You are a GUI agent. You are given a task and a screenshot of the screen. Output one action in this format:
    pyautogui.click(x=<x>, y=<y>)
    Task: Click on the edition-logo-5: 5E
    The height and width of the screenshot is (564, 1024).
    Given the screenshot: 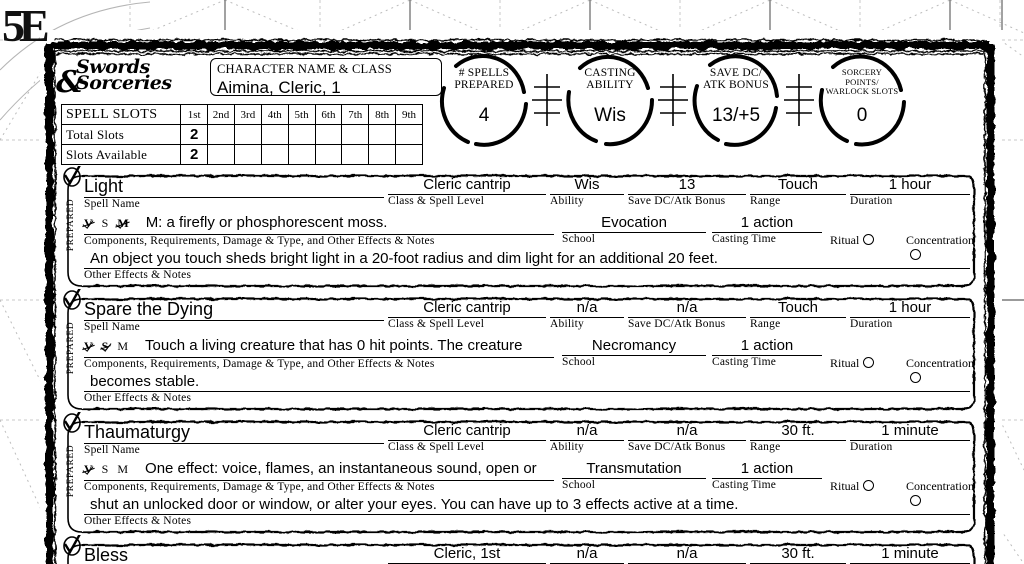 What is the action you would take?
    pyautogui.click(x=26, y=25)
    